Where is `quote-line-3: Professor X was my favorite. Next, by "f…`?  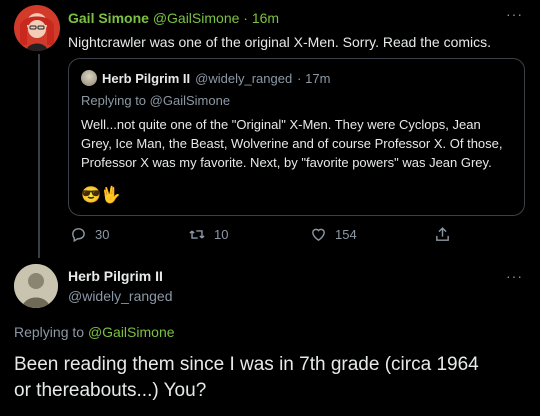 quote-line-3: Professor X was my favorite. Next, by "f… is located at coordinates (286, 162).